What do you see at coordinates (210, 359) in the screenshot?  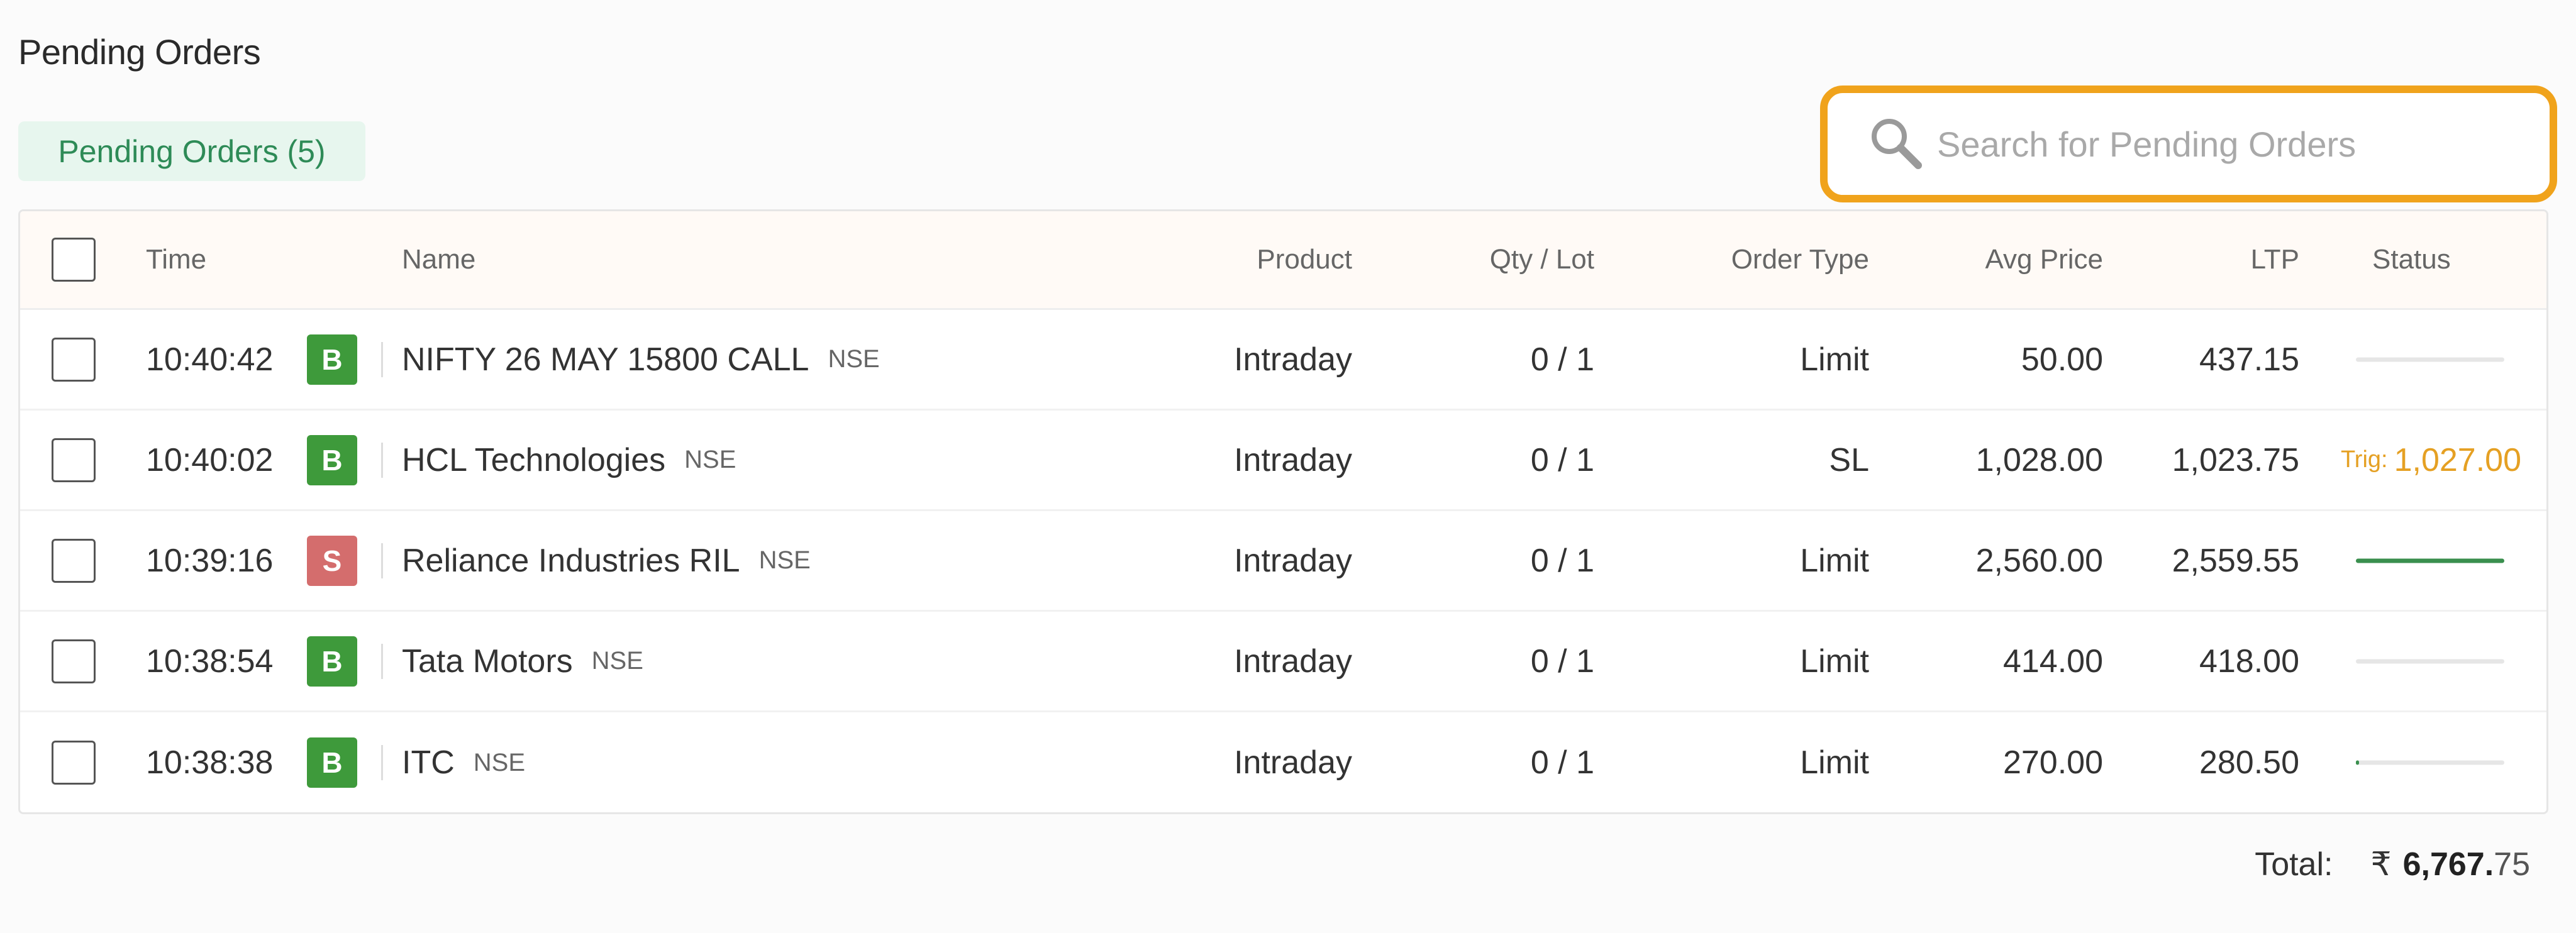 I see `order-time: 10:40:42` at bounding box center [210, 359].